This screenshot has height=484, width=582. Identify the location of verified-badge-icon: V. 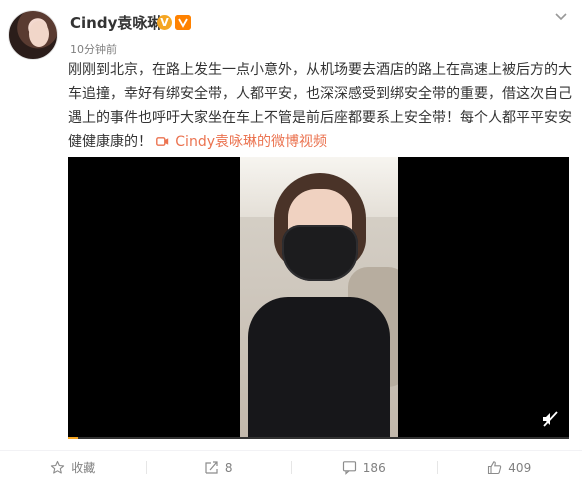
(164, 22).